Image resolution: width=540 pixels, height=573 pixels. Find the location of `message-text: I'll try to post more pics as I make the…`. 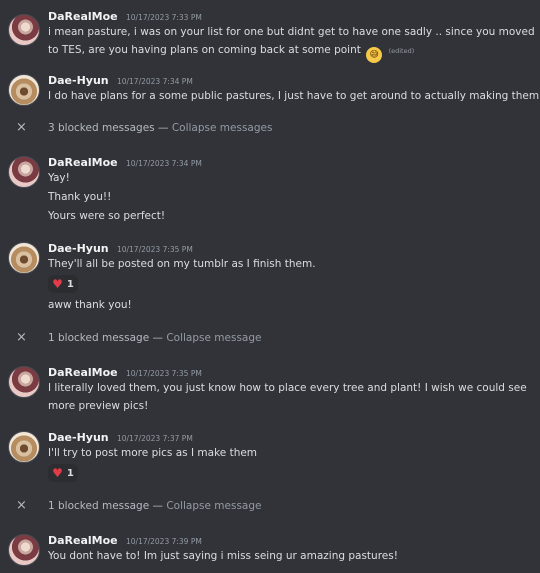

message-text: I'll try to post more pics as I make the… is located at coordinates (153, 453).